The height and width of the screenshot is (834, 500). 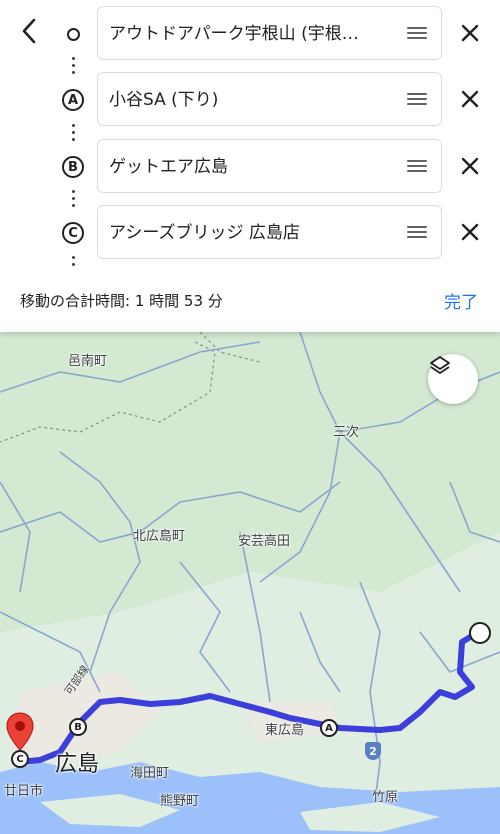 I want to click on stop-c-text: アシーズブリッジ 広島店, so click(x=204, y=233).